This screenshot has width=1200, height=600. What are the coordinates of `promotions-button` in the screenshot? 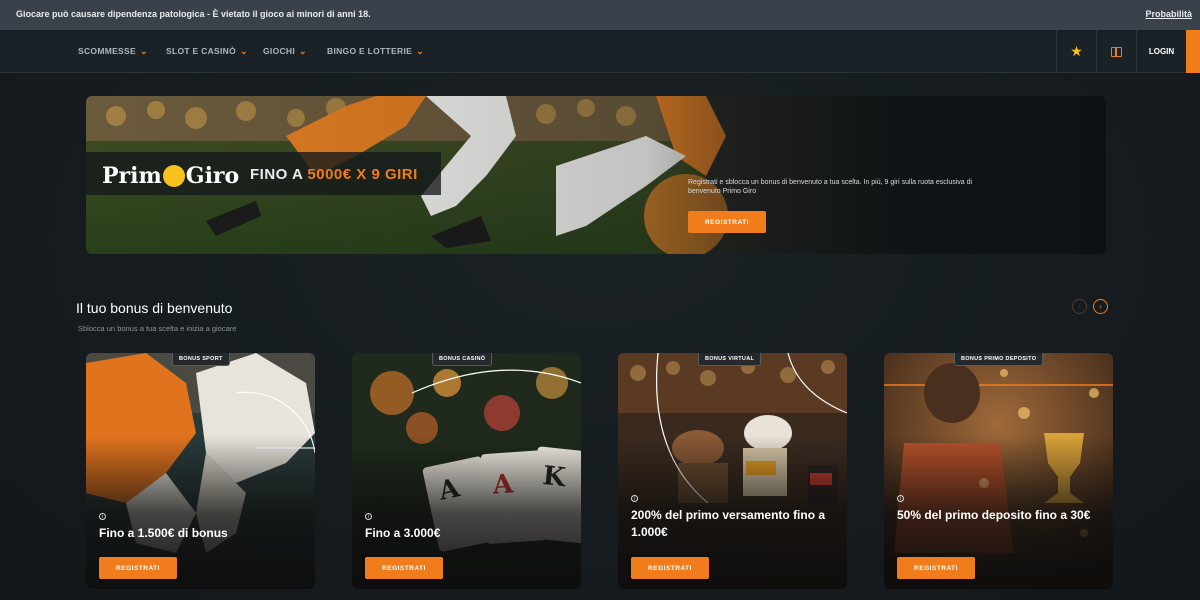 It's located at (1116, 51).